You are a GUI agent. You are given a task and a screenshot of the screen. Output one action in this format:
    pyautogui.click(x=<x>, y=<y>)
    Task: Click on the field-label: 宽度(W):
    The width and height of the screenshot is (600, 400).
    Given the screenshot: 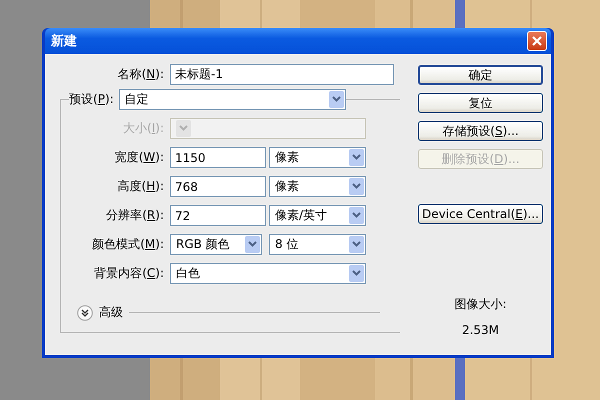 What is the action you would take?
    pyautogui.click(x=139, y=157)
    